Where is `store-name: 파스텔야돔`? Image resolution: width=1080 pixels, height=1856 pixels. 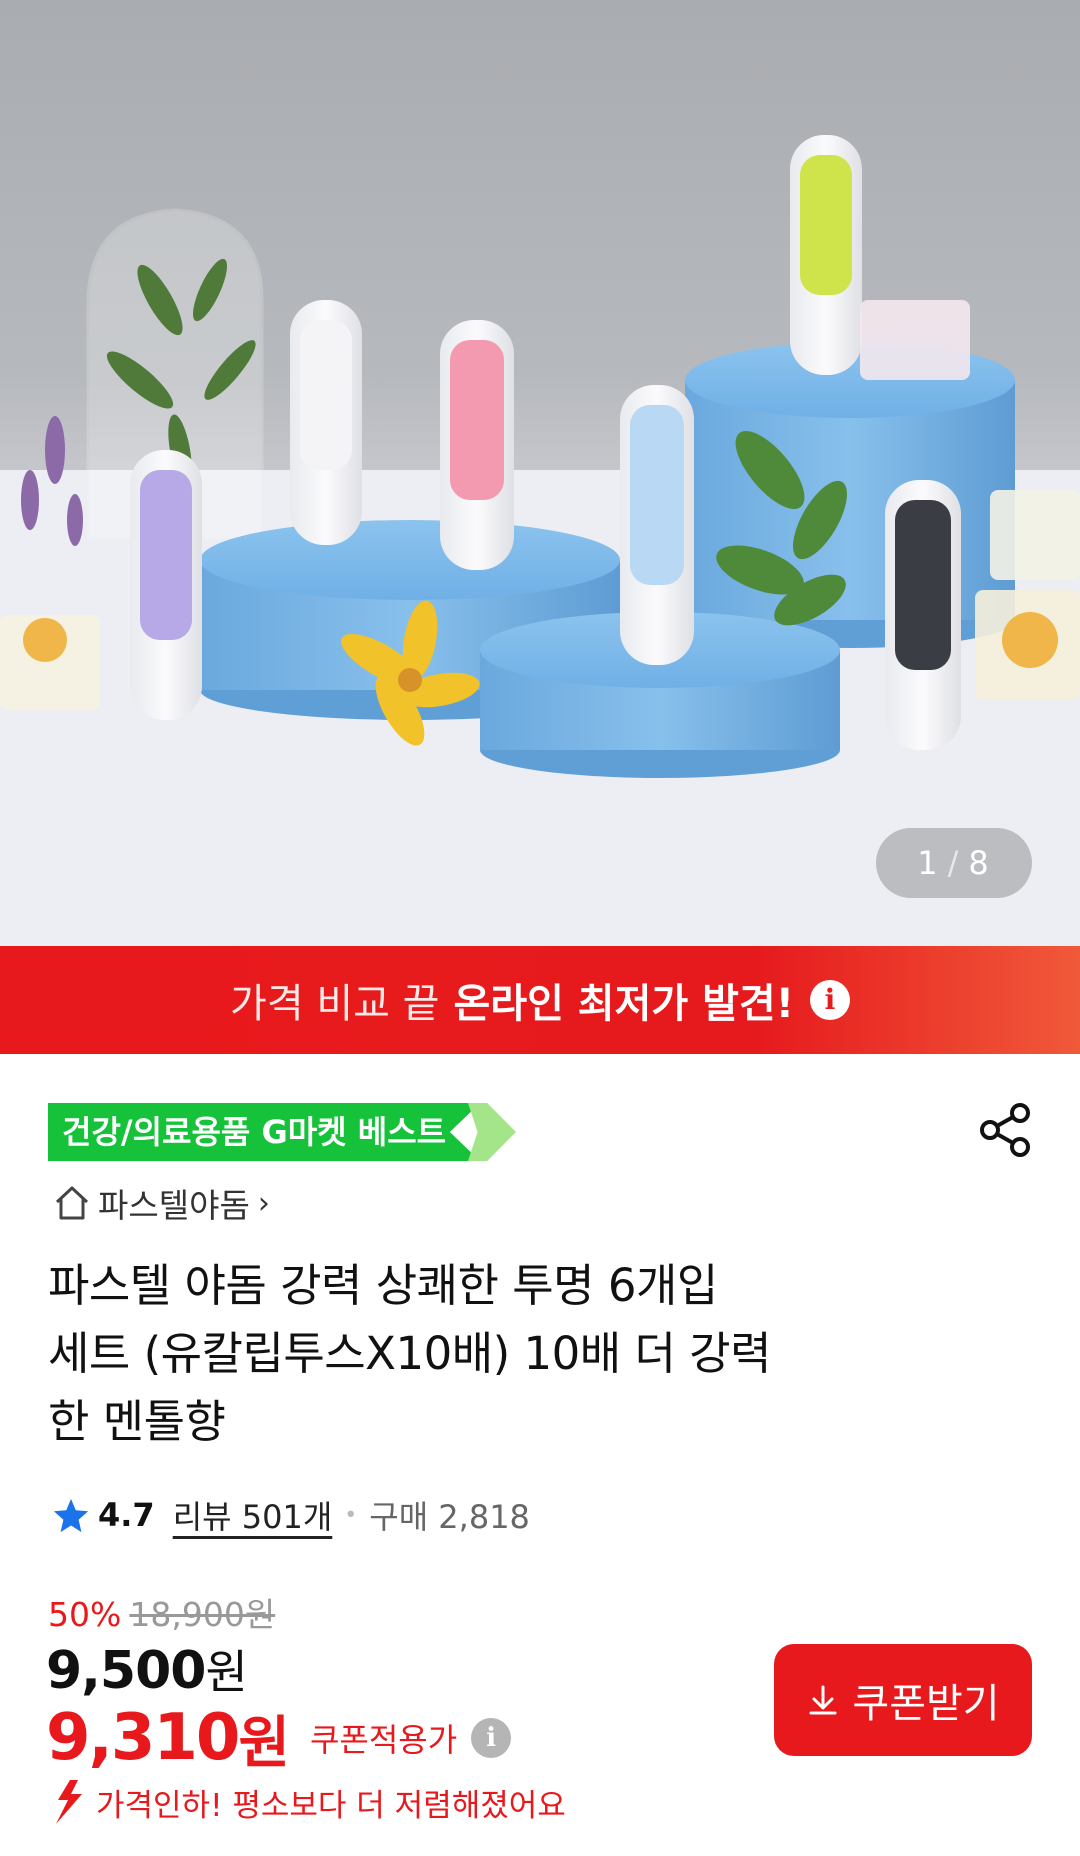 store-name: 파스텔야돔 is located at coordinates (174, 1205).